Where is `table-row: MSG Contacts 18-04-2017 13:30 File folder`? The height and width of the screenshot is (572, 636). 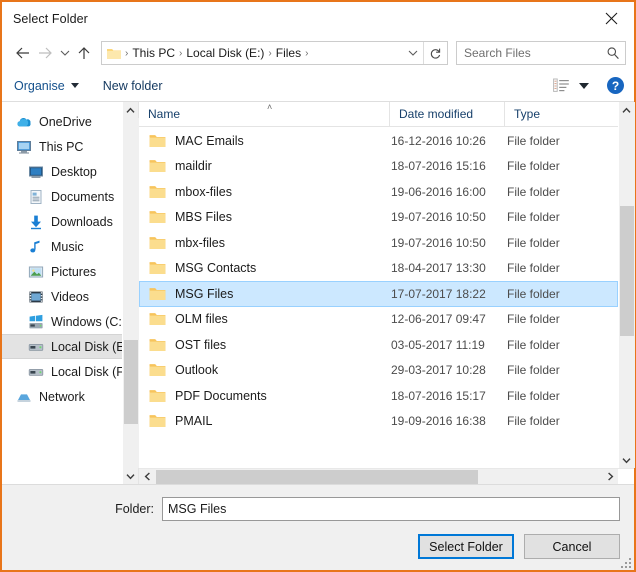
table-row: MSG Contacts 18-04-2017 13:30 File folder is located at coordinates (378, 269).